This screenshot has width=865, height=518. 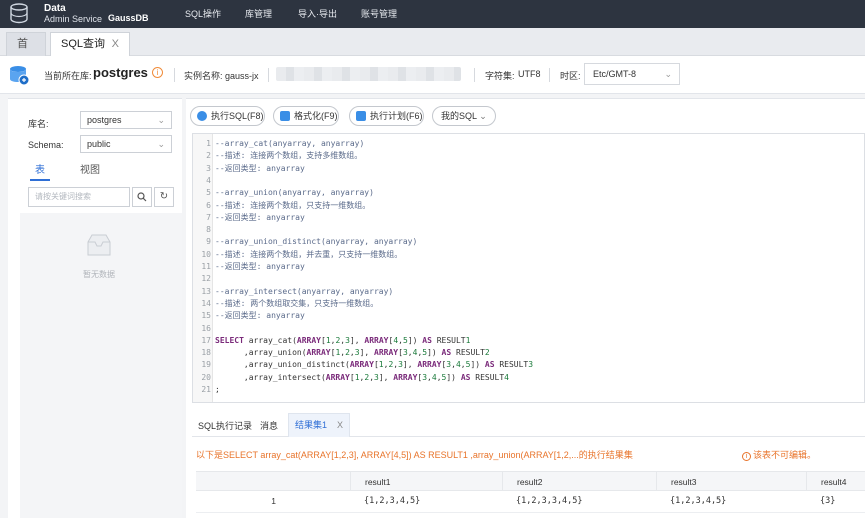 What do you see at coordinates (90, 44) in the screenshot?
I see `tab-sql-query: SQL查询 X` at bounding box center [90, 44].